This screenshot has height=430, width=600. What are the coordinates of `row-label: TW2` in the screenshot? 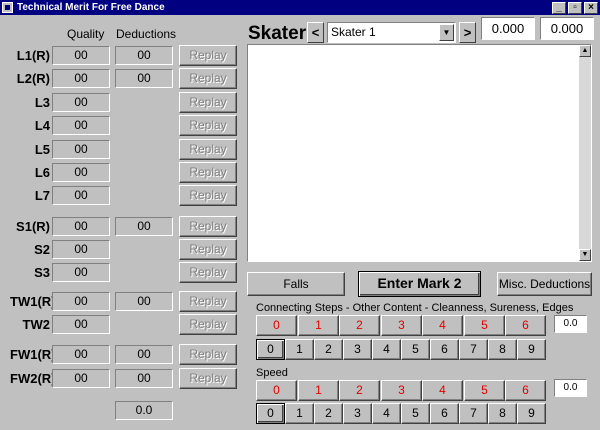 It's located at (36, 324).